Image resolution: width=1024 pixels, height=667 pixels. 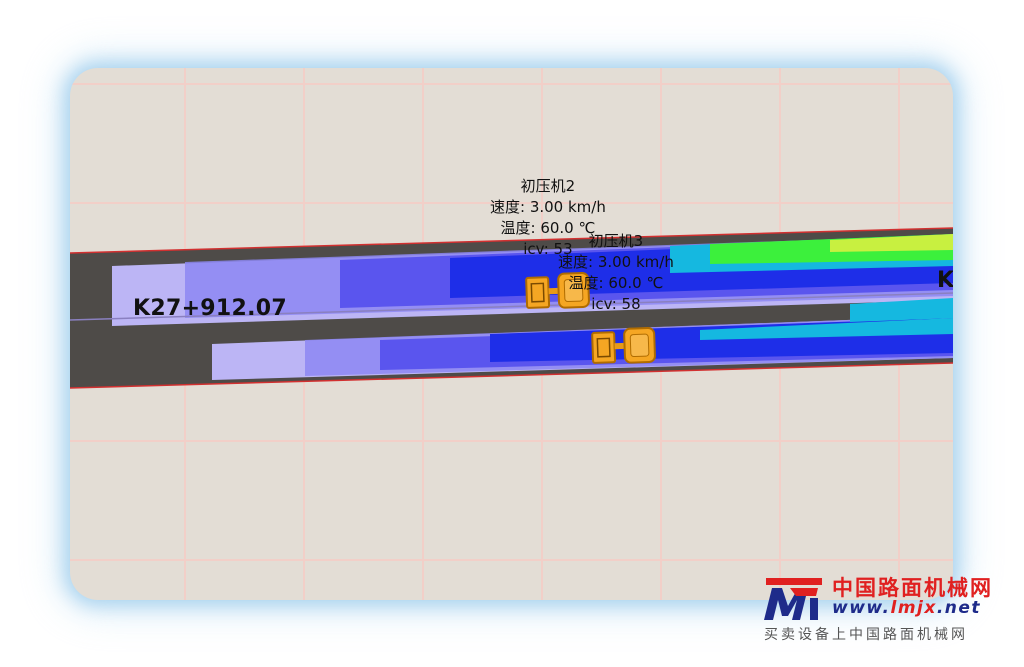 I want to click on roller-3-icv: icv: 58, so click(x=616, y=304).